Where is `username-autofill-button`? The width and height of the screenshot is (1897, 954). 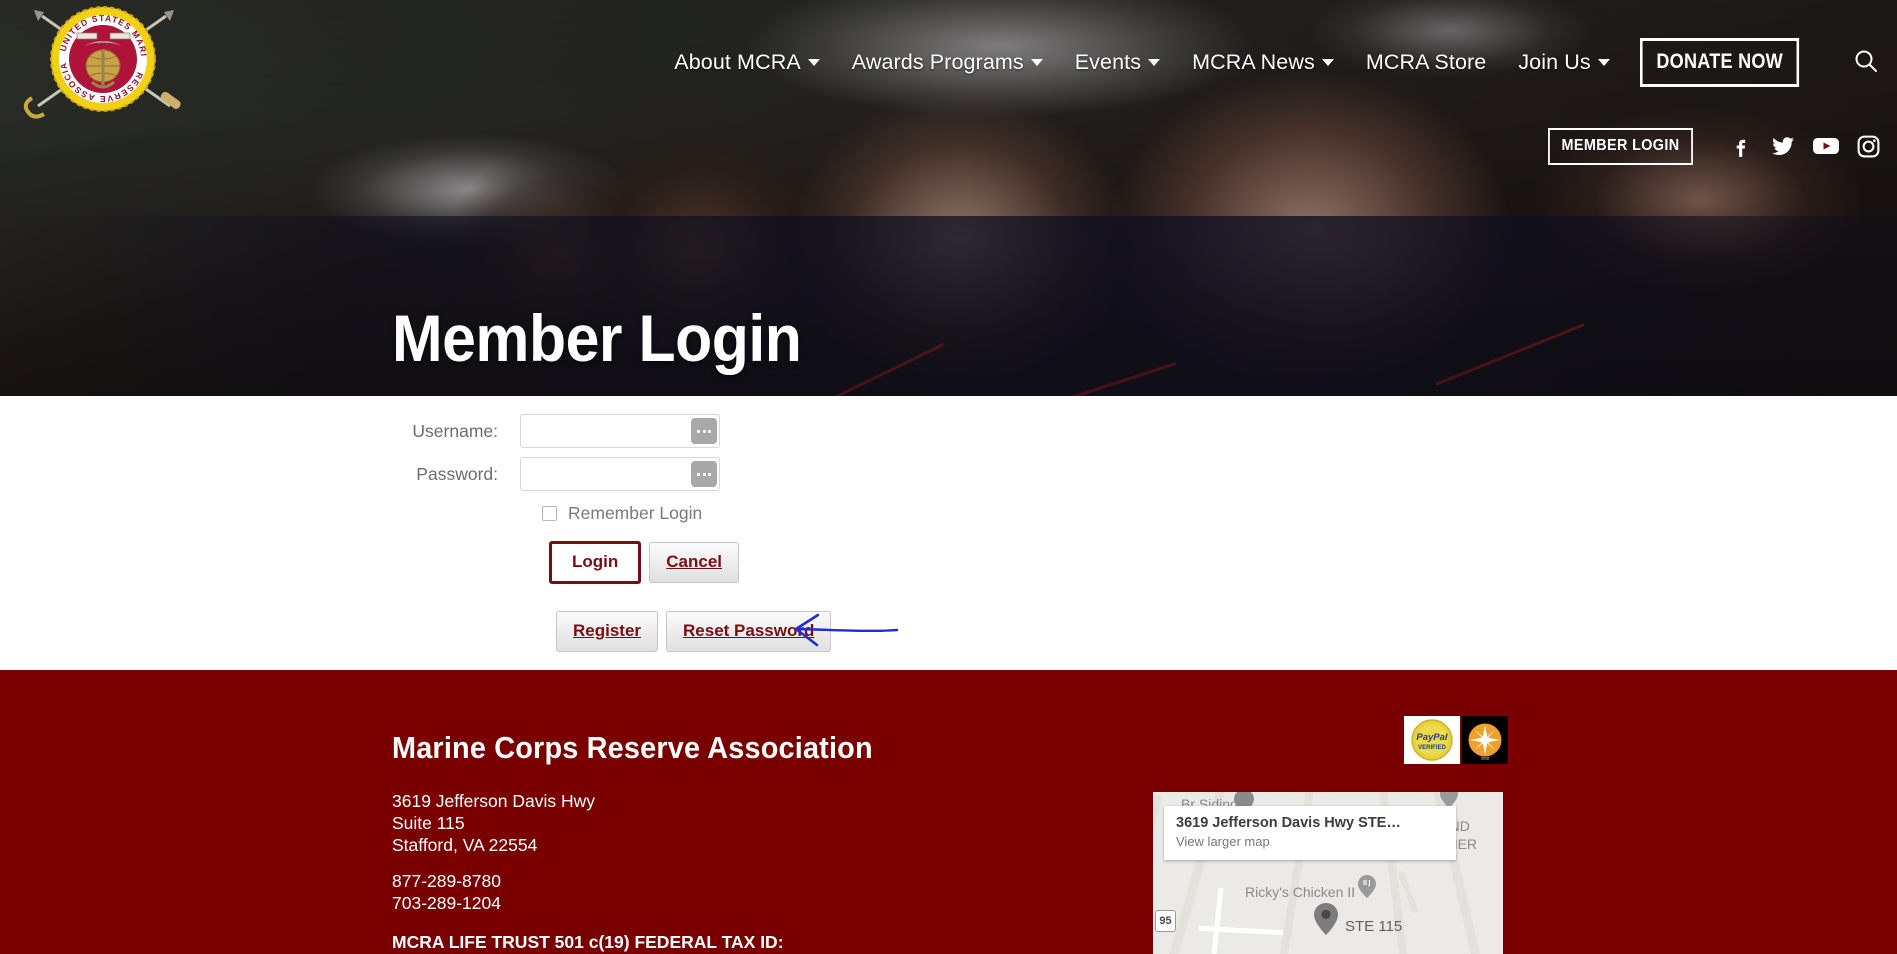 username-autofill-button is located at coordinates (704, 431).